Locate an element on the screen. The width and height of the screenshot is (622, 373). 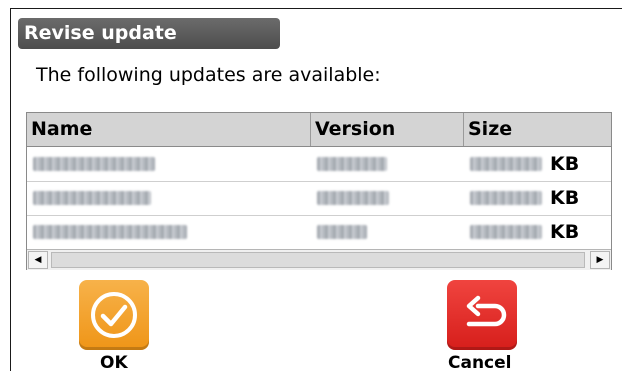
cancel-button is located at coordinates (482, 315).